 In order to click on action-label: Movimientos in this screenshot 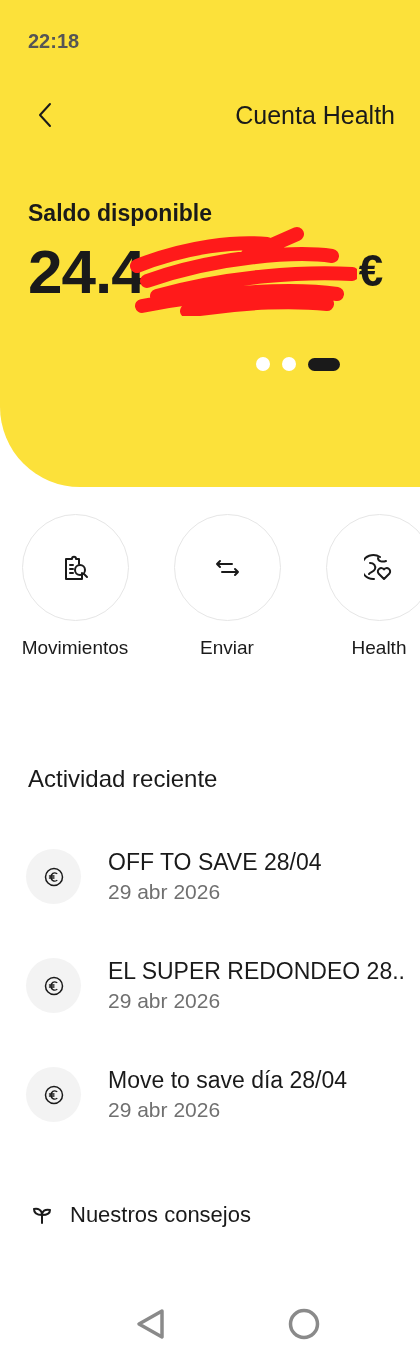, I will do `click(75, 648)`.